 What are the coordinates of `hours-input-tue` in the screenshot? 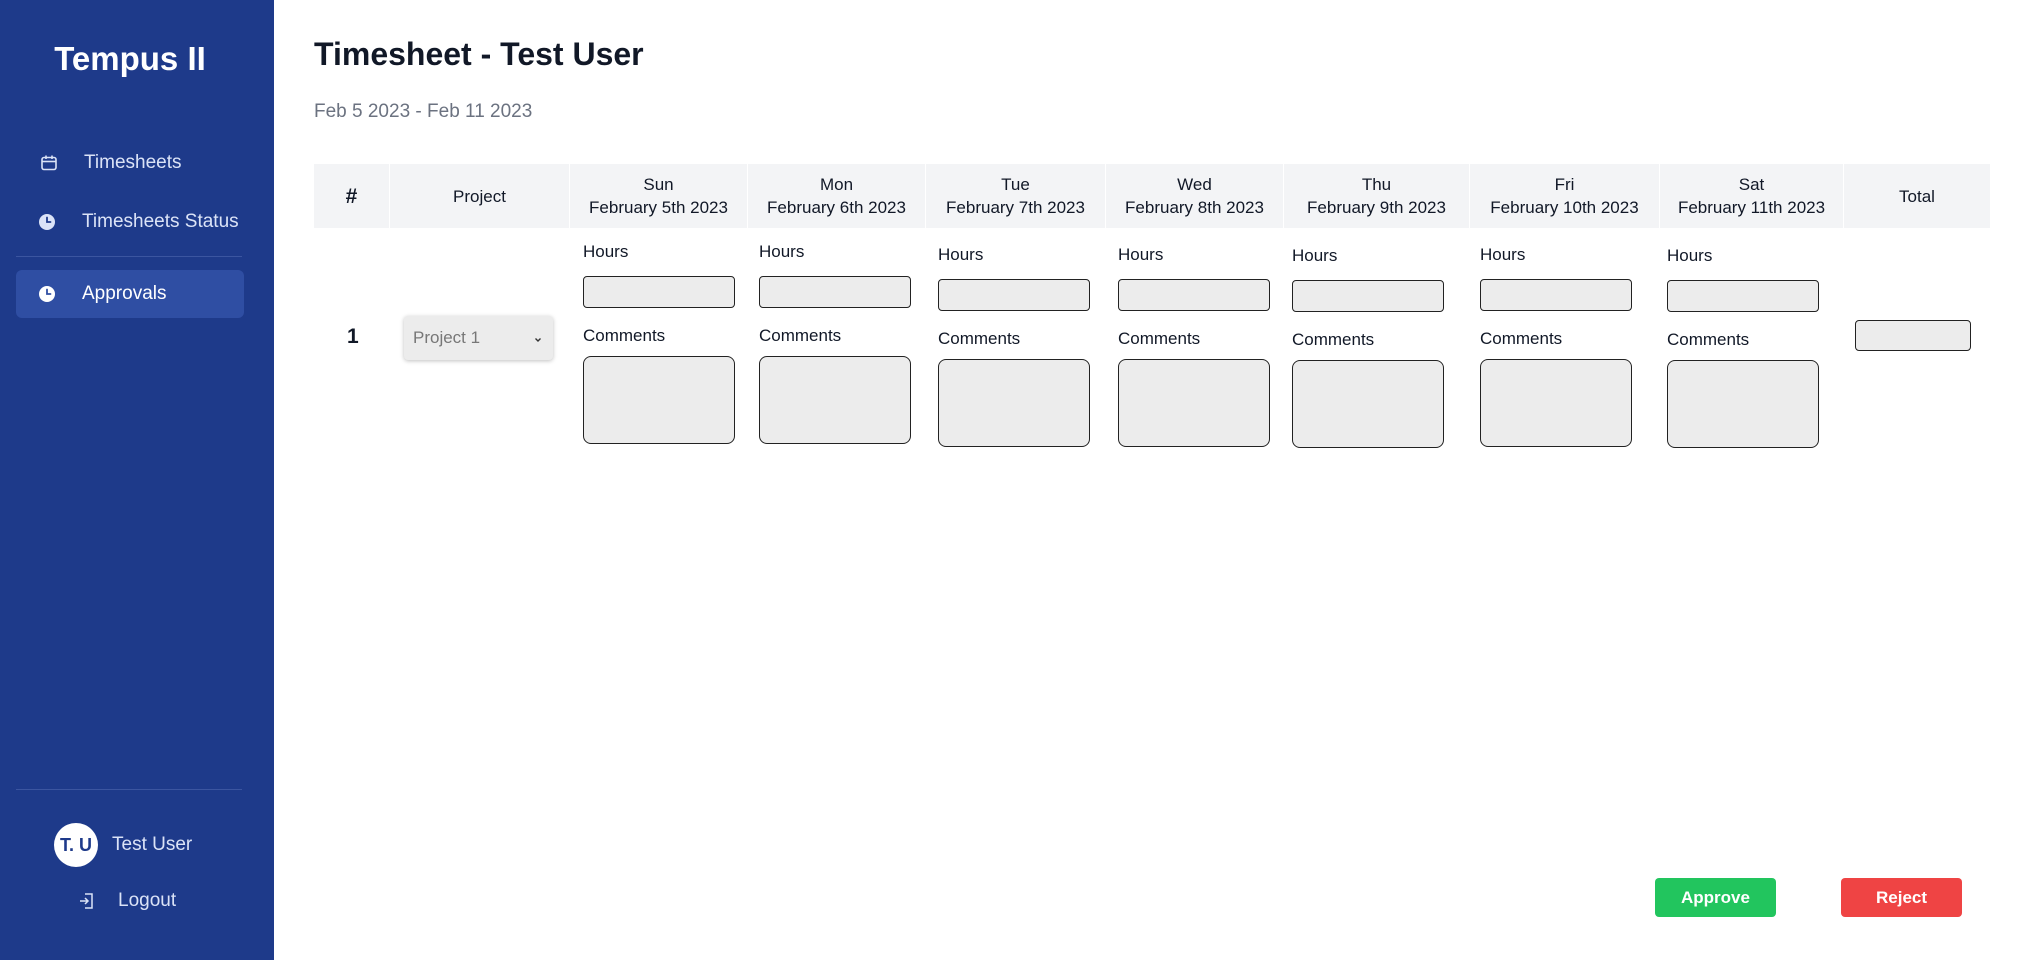 It's located at (1014, 295).